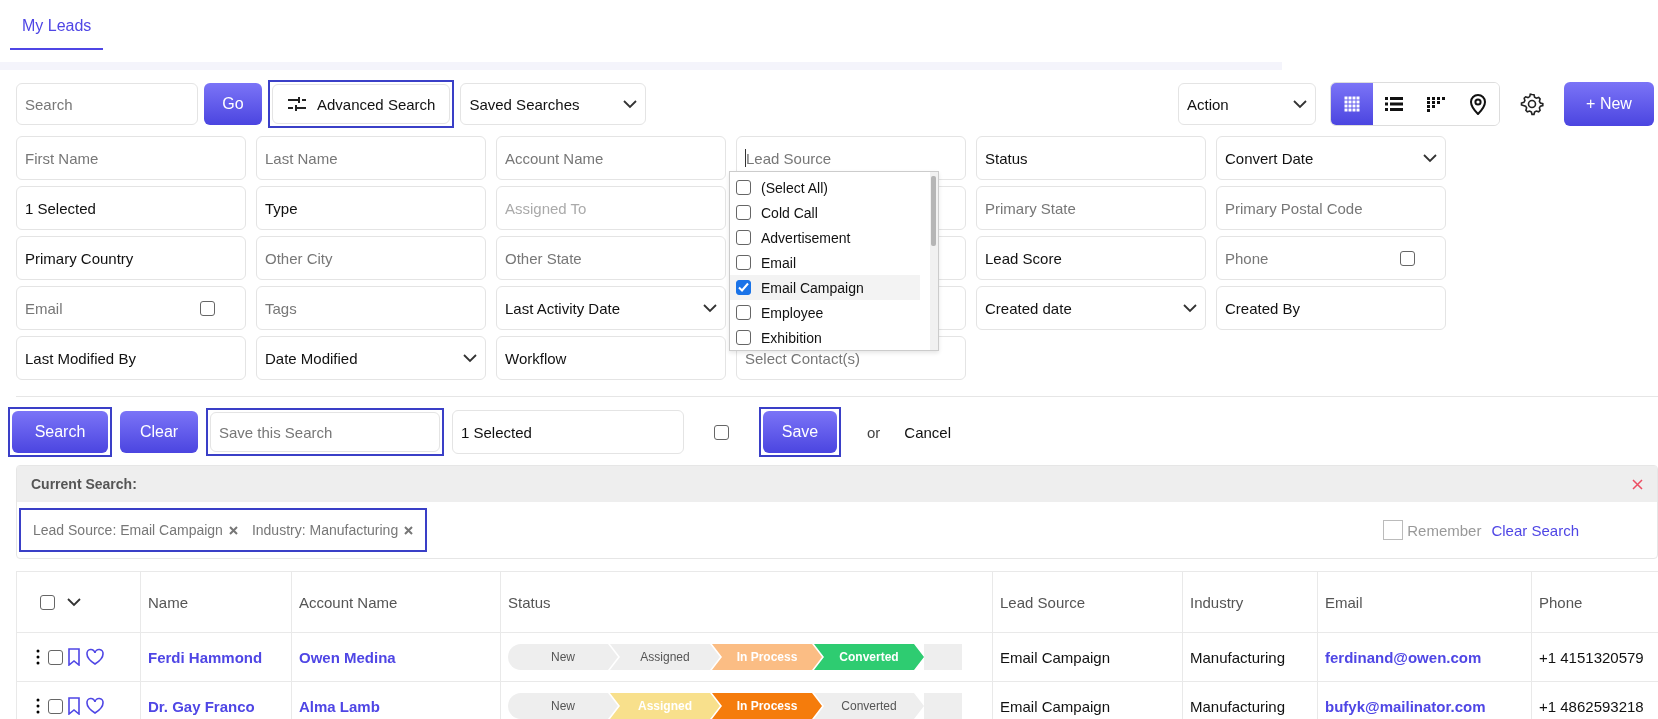 The width and height of the screenshot is (1658, 719). What do you see at coordinates (611, 308) in the screenshot?
I see `select-field: Last Activity Date` at bounding box center [611, 308].